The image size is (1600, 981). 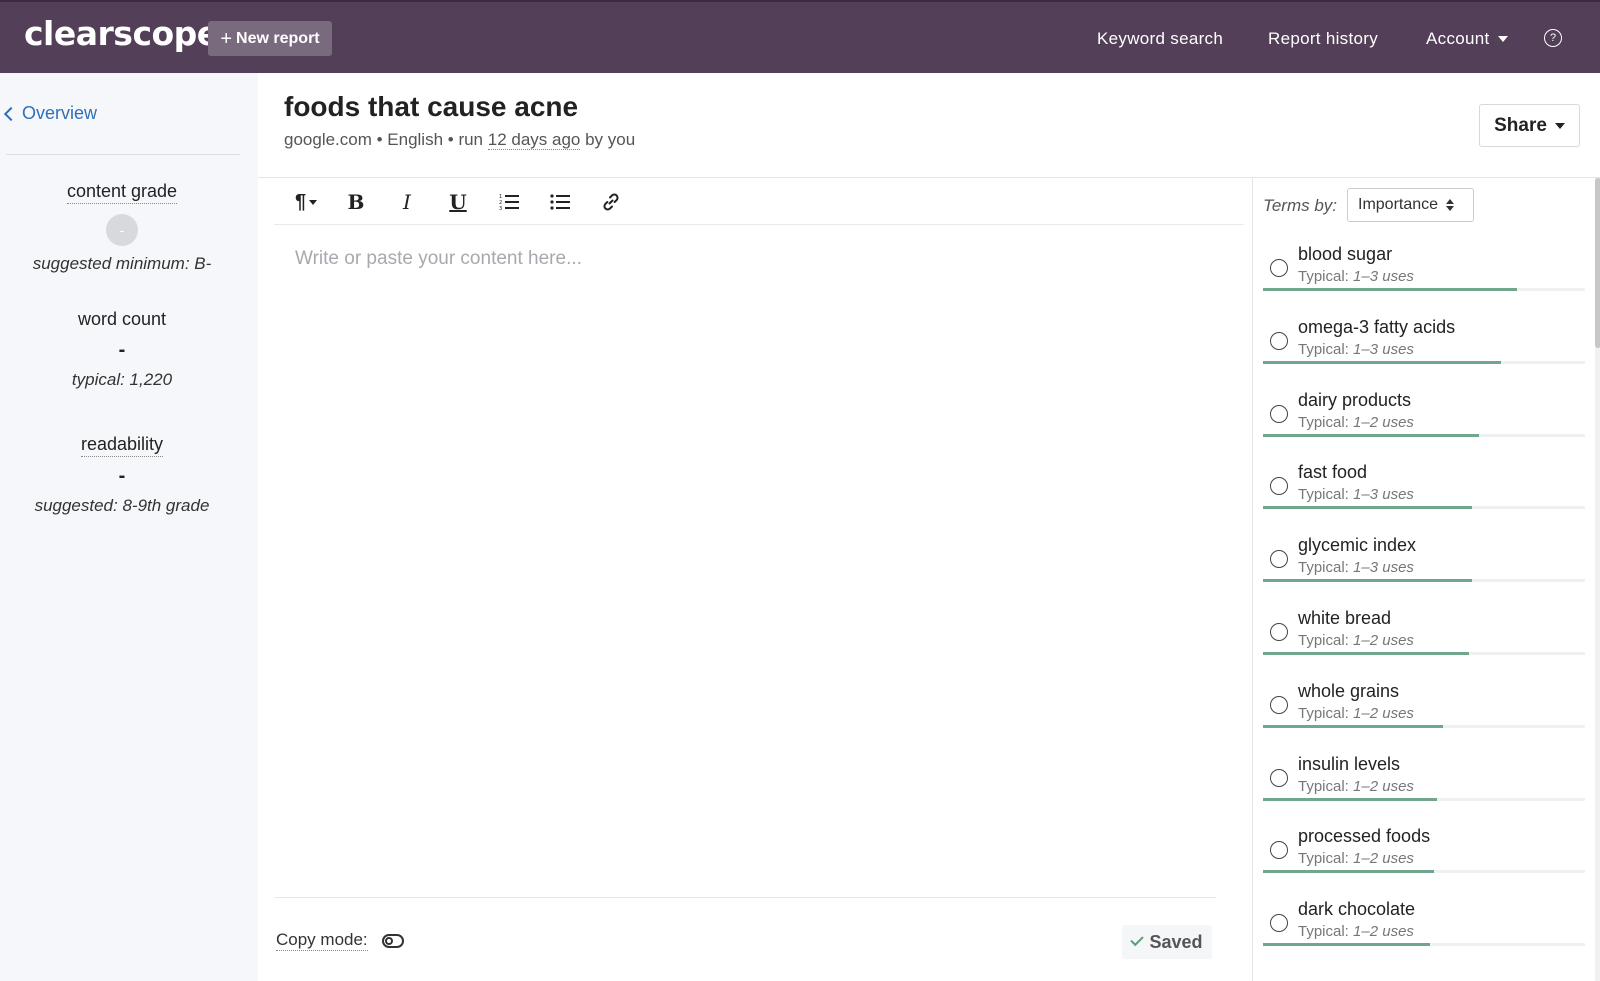 I want to click on editor-toolbar: ¶ B I U 1 2 3, so click(x=759, y=201).